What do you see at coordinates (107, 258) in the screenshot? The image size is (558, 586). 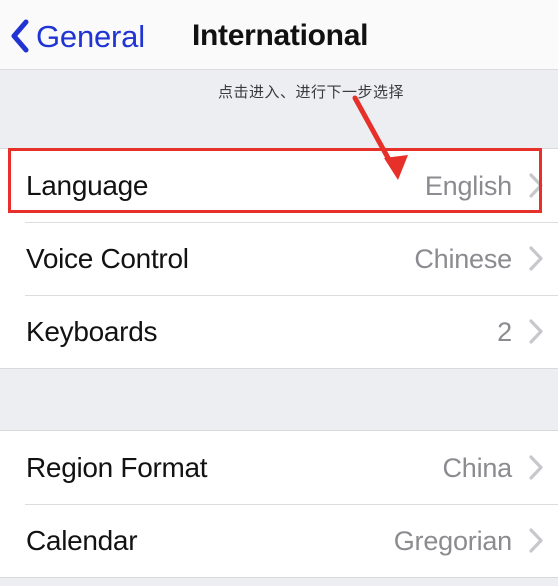 I see `row-label: Voice Control` at bounding box center [107, 258].